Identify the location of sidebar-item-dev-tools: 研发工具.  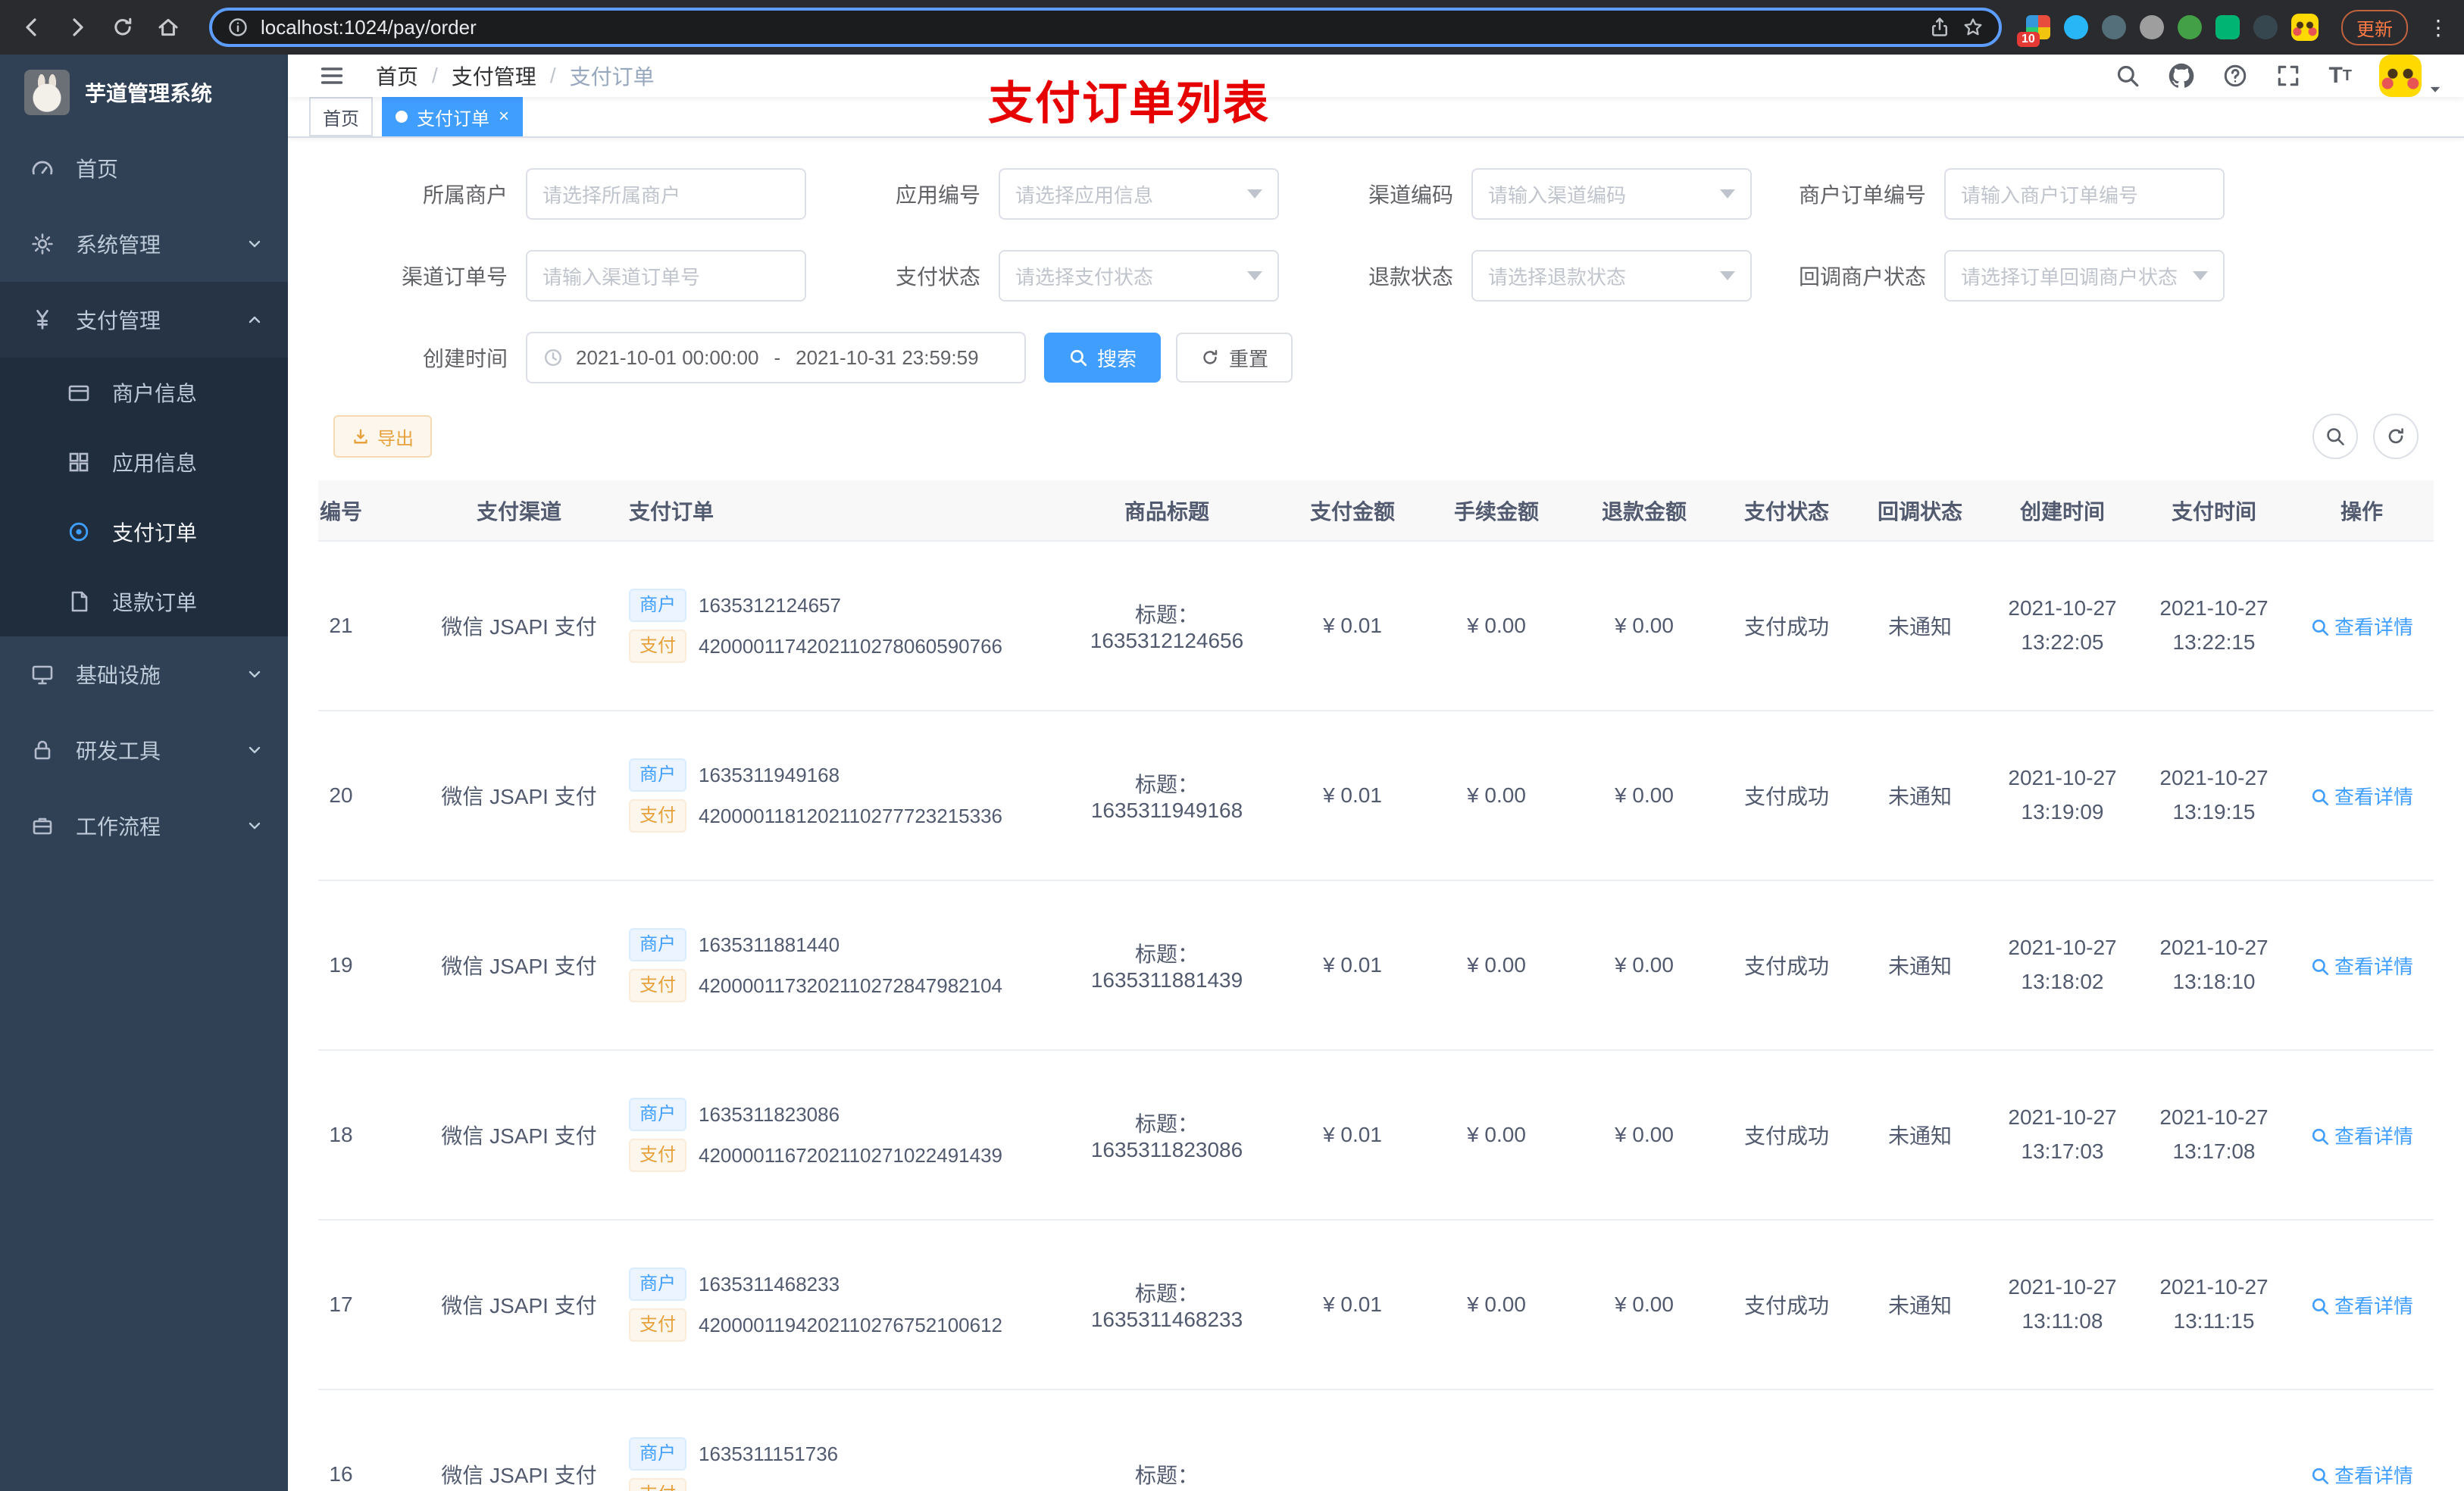
(144, 750).